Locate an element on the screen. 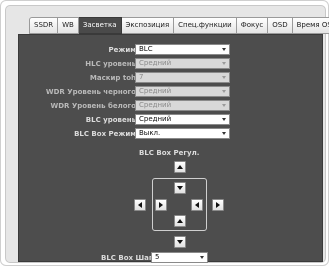 This screenshot has height=266, width=329. blc-level-value: Средний is located at coordinates (155, 119).